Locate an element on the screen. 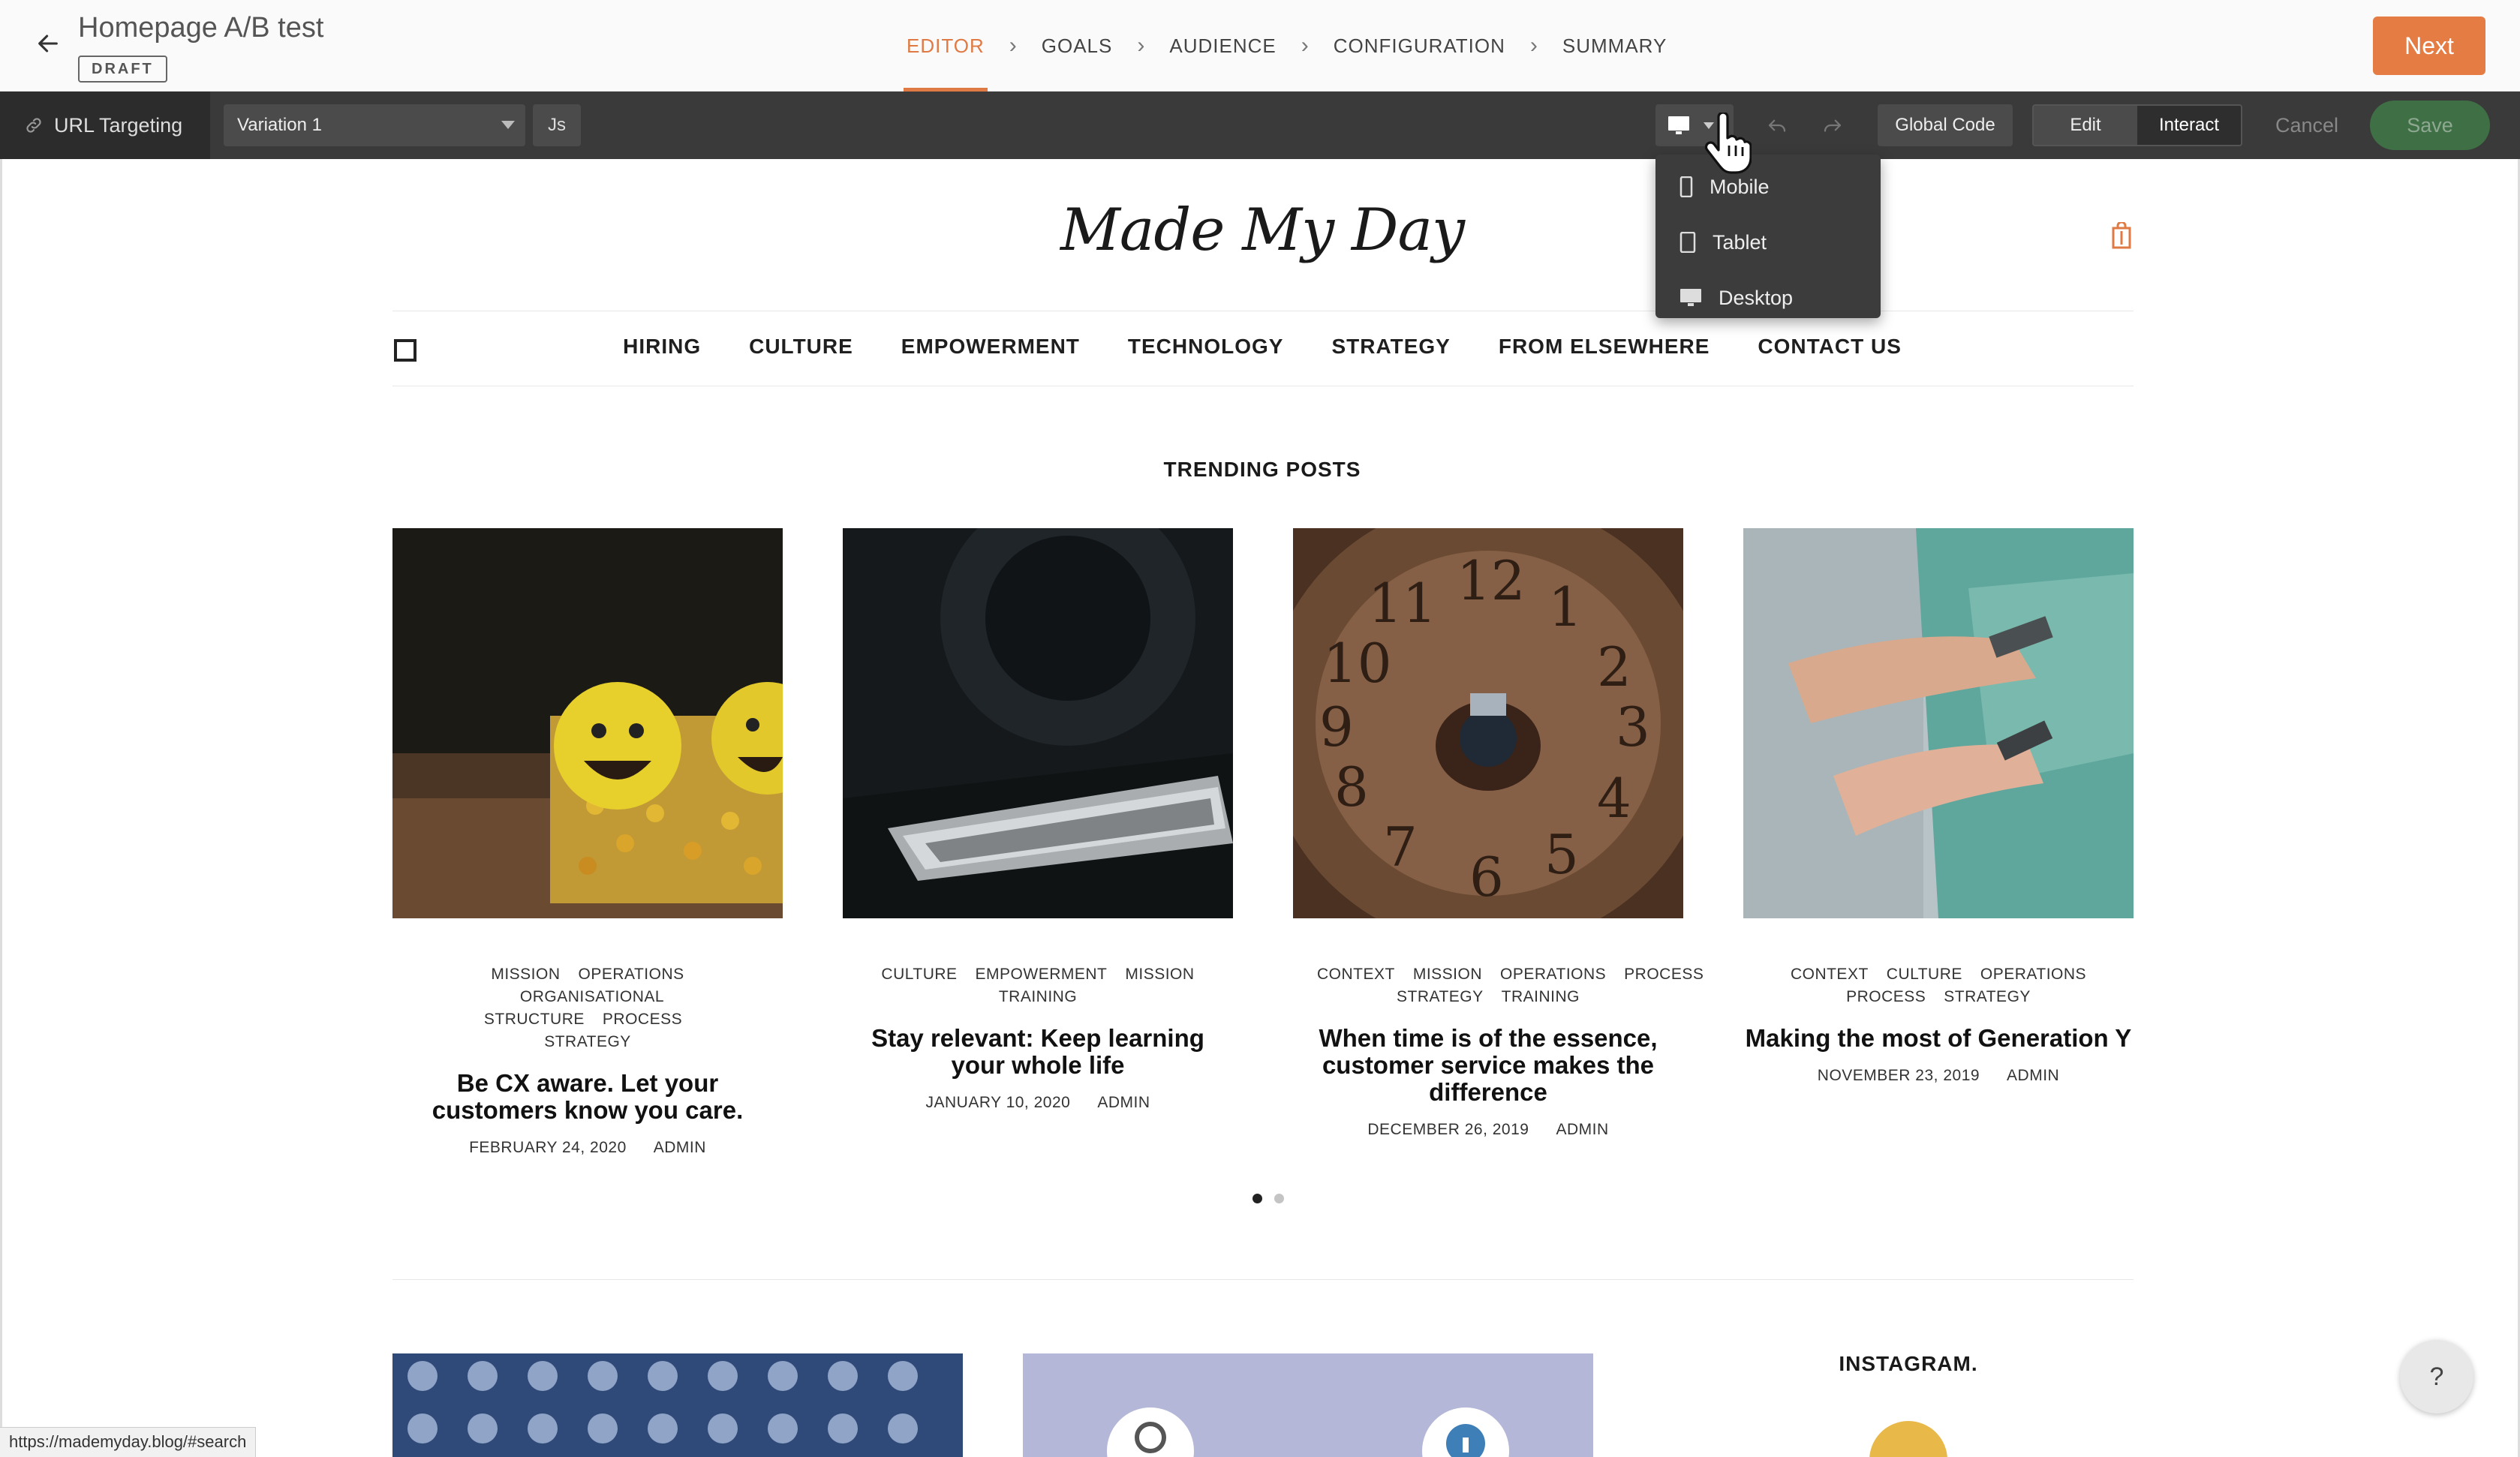 This screenshot has width=2520, height=1457. device-option-label: Mobile is located at coordinates (1740, 186).